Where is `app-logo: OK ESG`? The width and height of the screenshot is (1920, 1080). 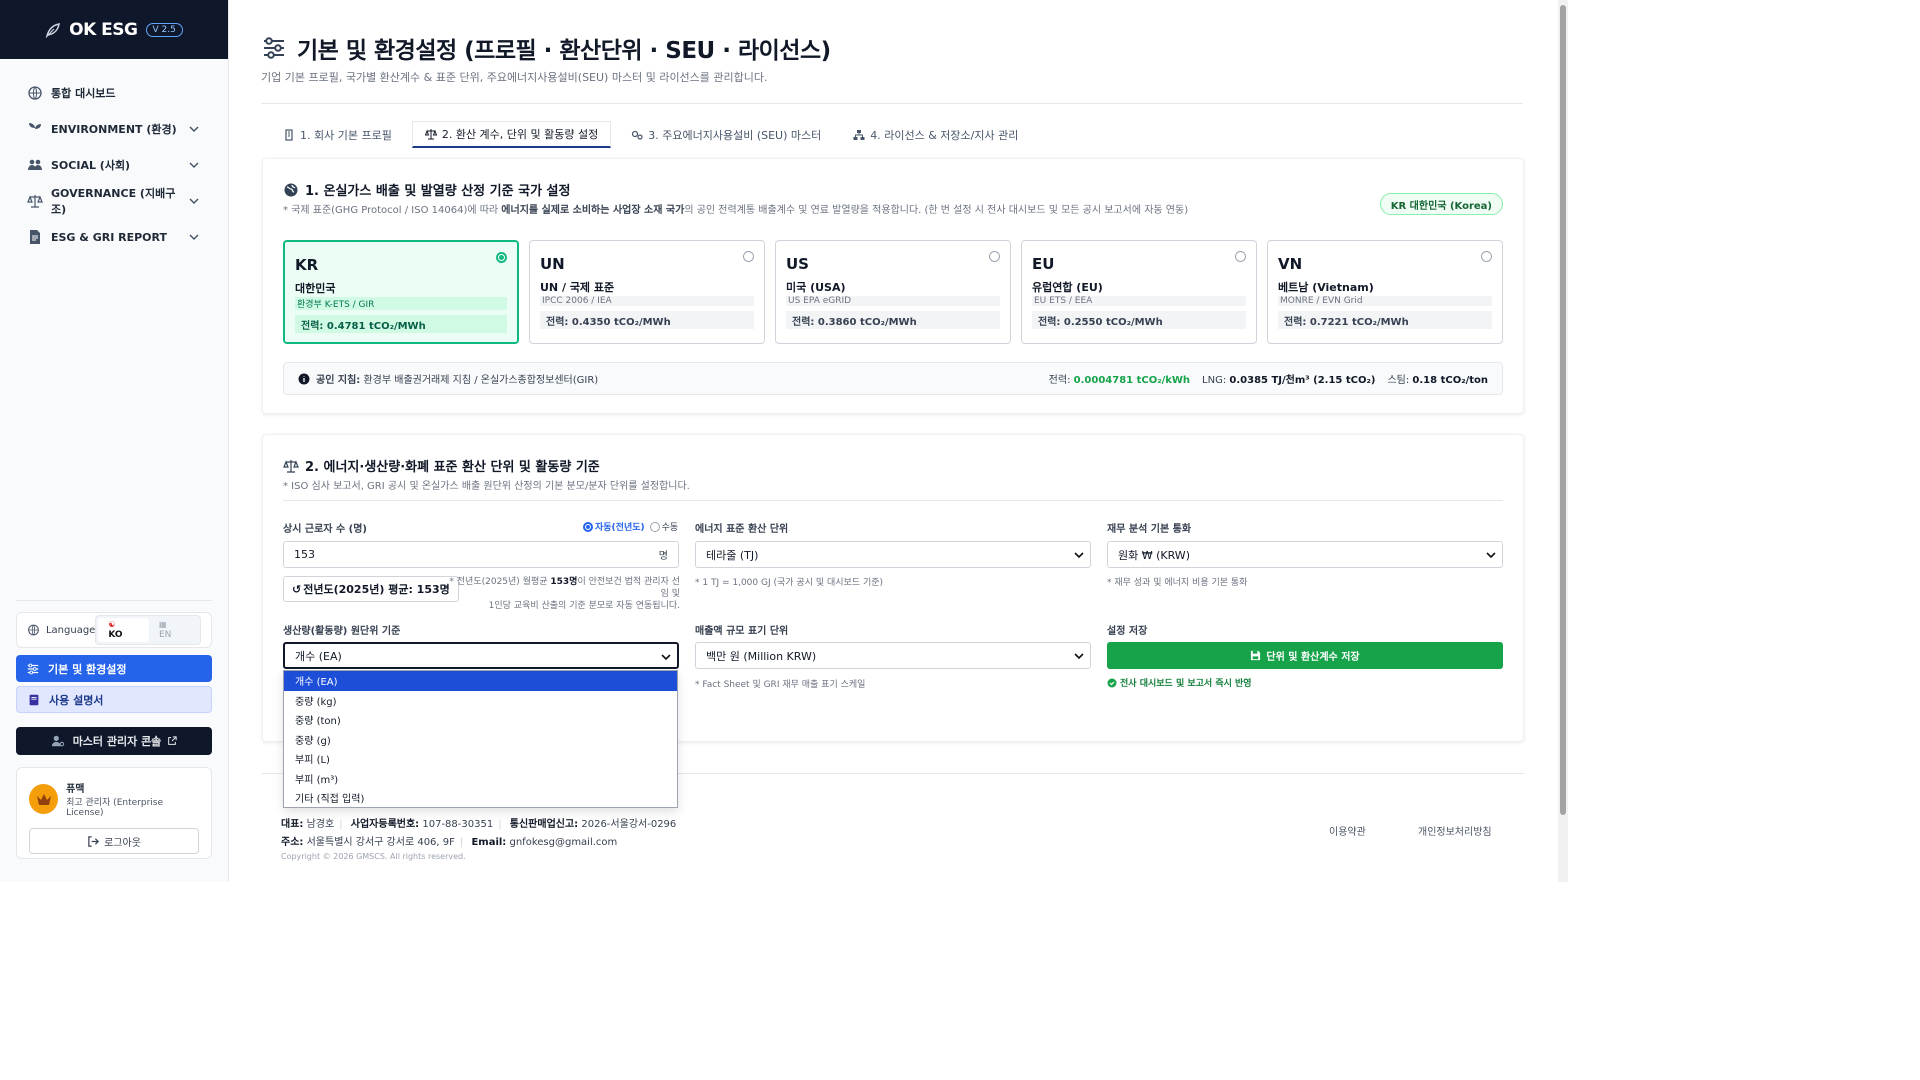
app-logo: OK ESG is located at coordinates (103, 29).